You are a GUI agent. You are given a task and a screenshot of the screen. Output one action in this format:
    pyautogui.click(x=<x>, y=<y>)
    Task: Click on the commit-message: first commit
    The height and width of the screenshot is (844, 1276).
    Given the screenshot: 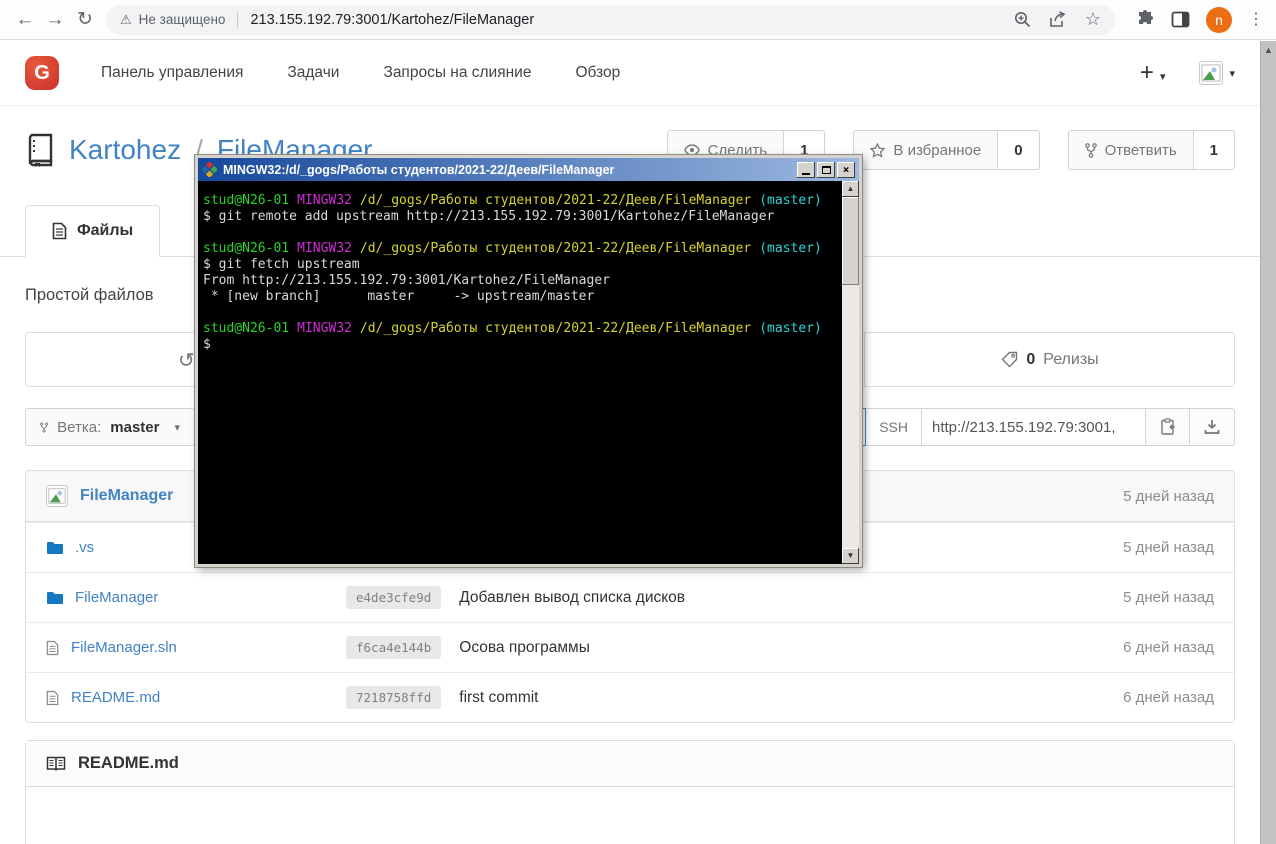 What is the action you would take?
    pyautogui.click(x=761, y=698)
    